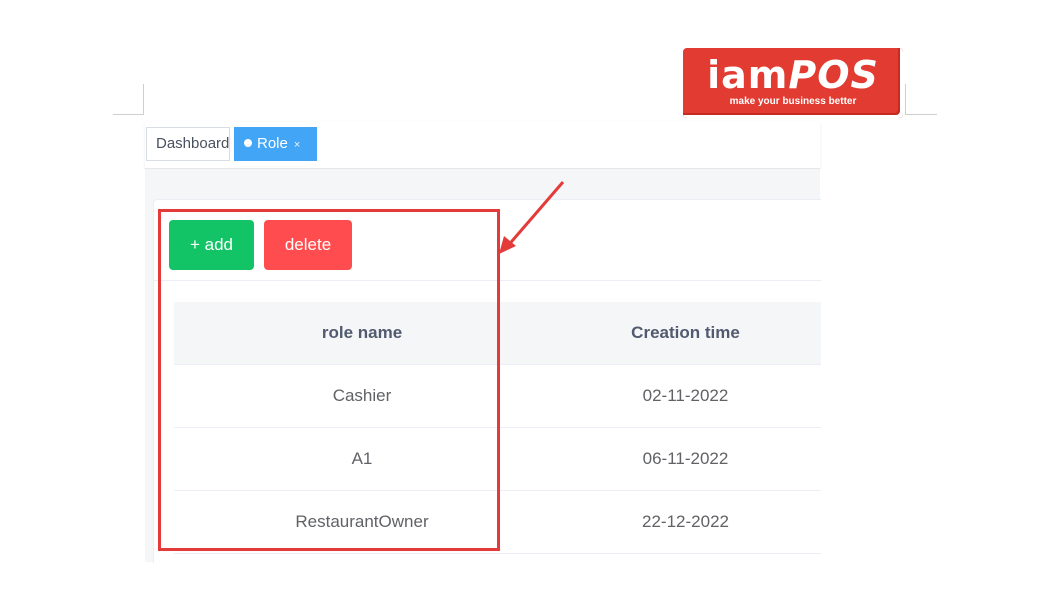  What do you see at coordinates (272, 143) in the screenshot?
I see `tab-role-label: Role` at bounding box center [272, 143].